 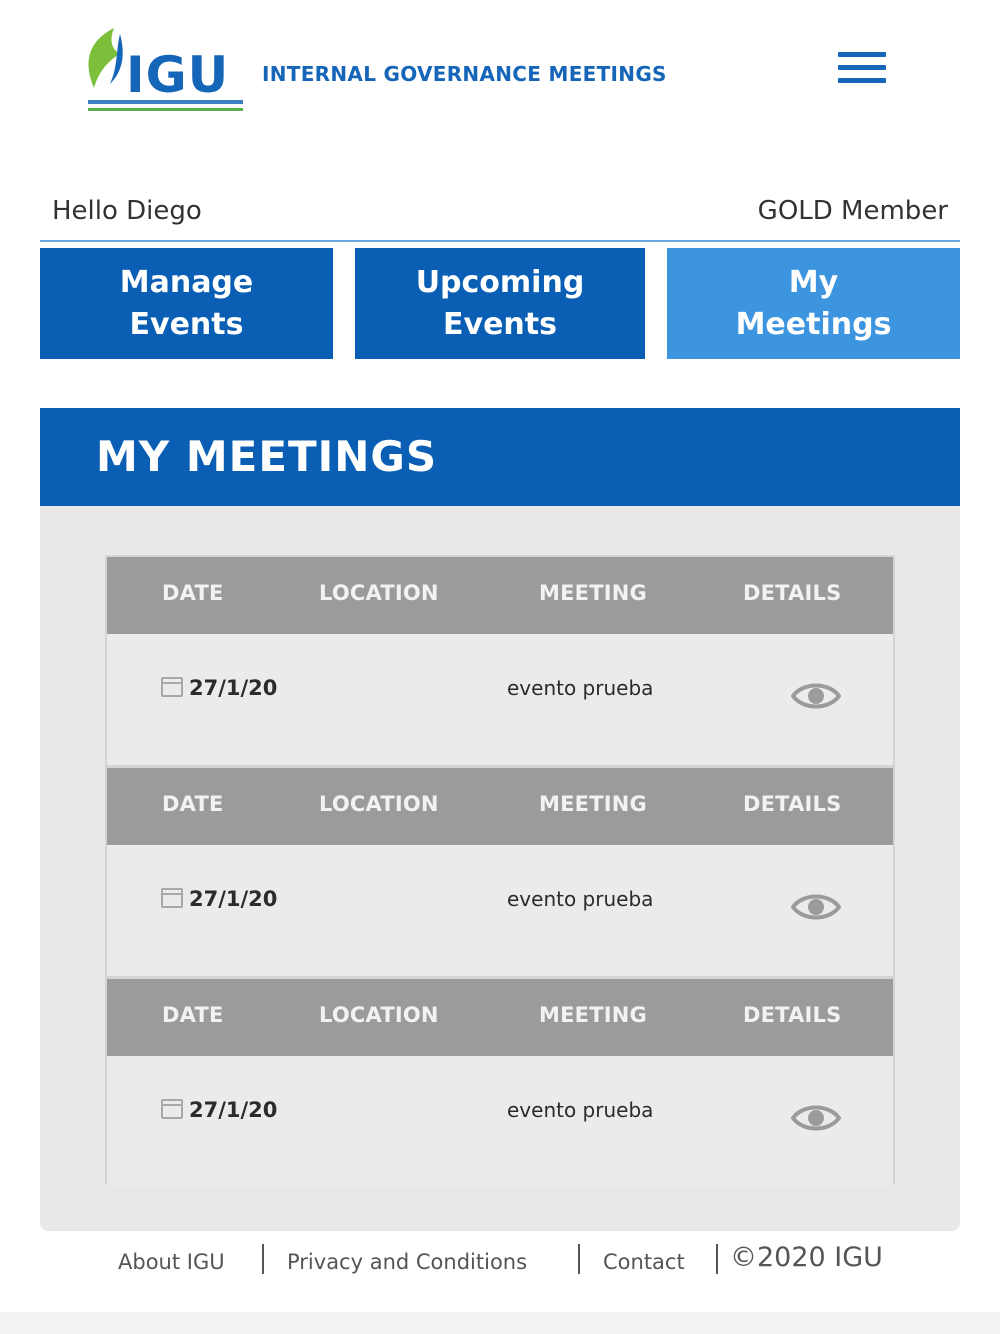 What do you see at coordinates (500, 282) in the screenshot?
I see `tab-label-line1: Upcoming` at bounding box center [500, 282].